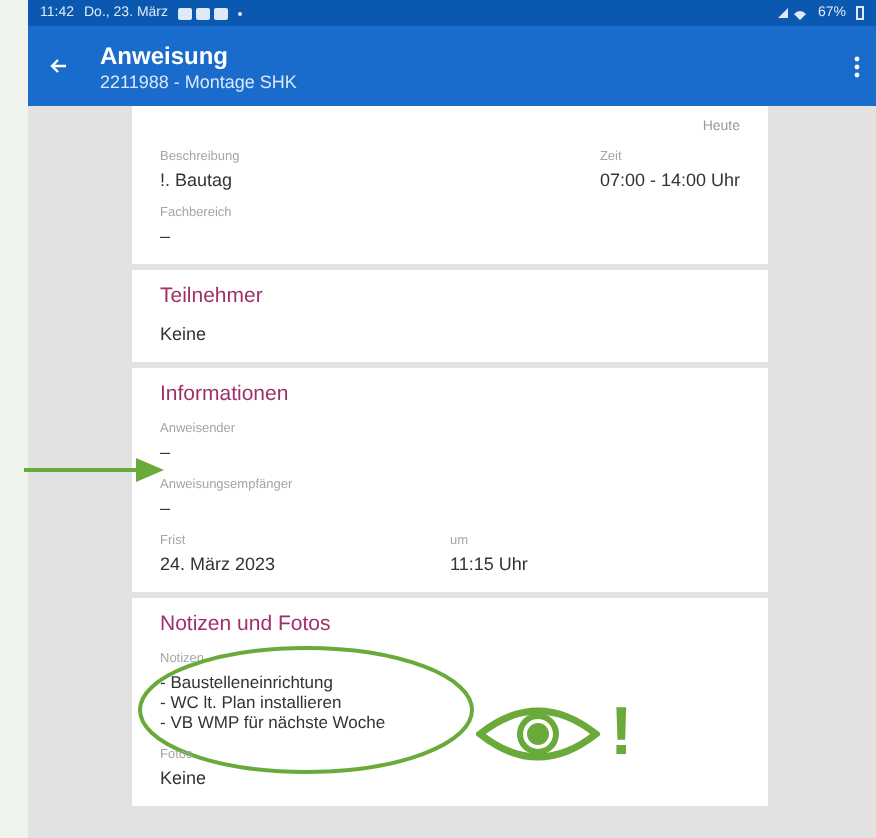 This screenshot has width=876, height=838. Describe the element at coordinates (860, 13) in the screenshot. I see `battery-icon` at that location.